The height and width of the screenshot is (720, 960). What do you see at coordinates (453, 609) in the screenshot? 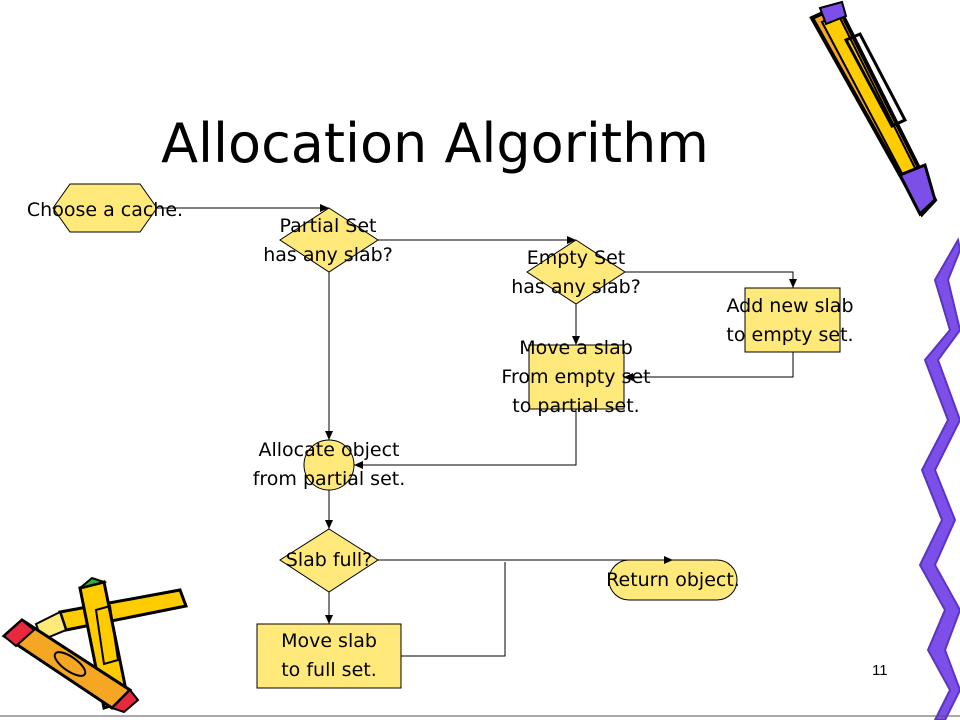
I see `line-moveslab-to-return` at bounding box center [453, 609].